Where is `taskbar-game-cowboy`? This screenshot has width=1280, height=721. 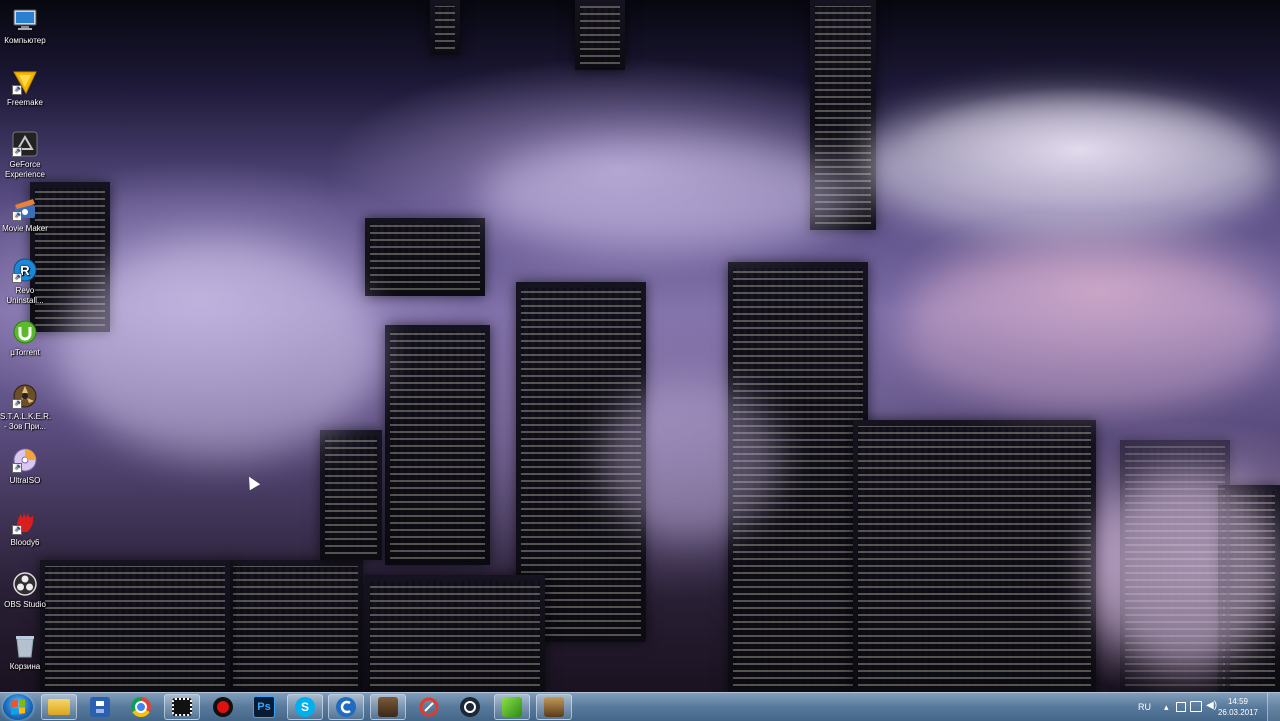 taskbar-game-cowboy is located at coordinates (554, 707).